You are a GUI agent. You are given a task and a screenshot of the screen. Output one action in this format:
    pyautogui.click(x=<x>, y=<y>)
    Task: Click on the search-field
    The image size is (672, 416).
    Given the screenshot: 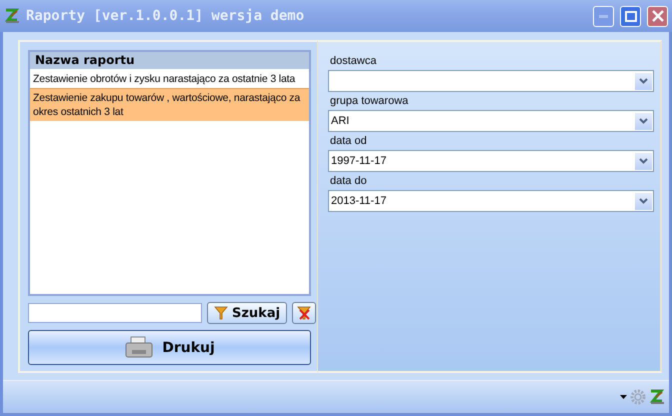 What is the action you would take?
    pyautogui.click(x=115, y=313)
    